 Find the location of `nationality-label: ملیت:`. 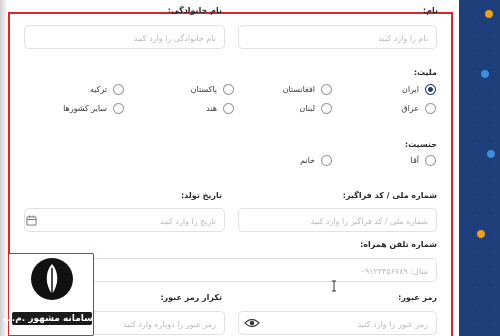

nationality-label: ملیت: is located at coordinates (425, 72).